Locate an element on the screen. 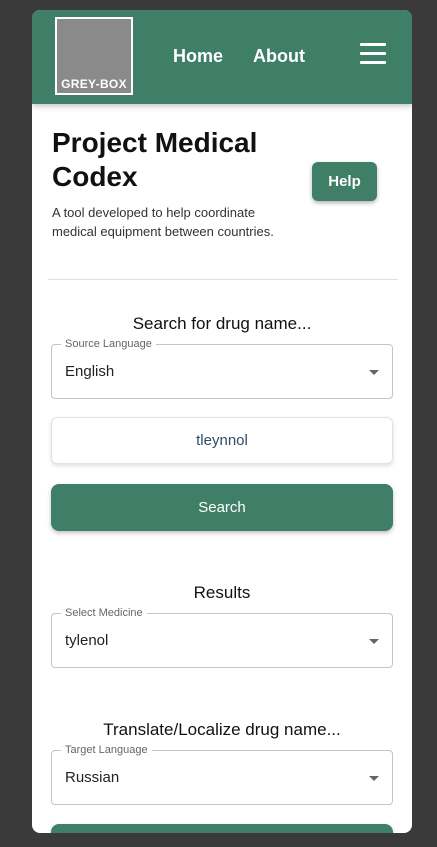 This screenshot has width=437, height=847. source-language-select: Source Language English is located at coordinates (222, 368).